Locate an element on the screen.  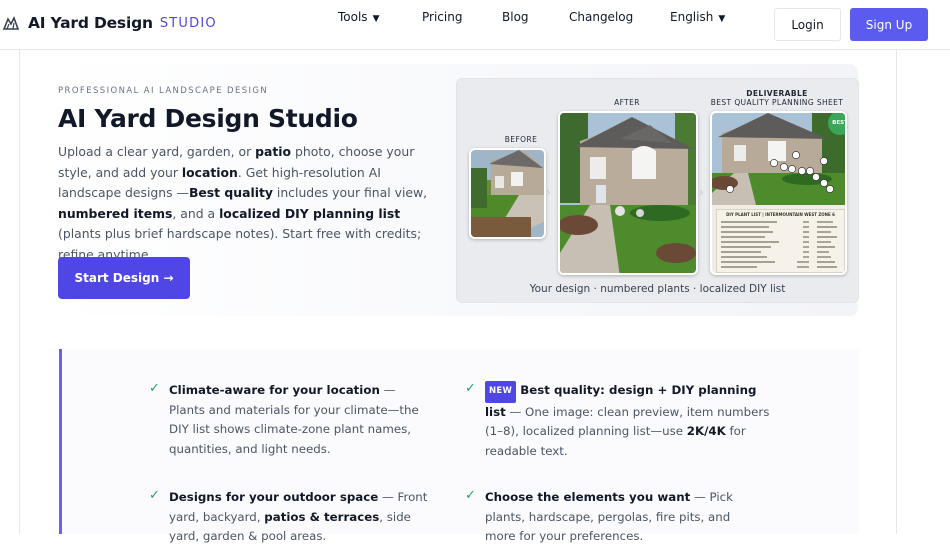
before-label: BEFORE is located at coordinates (521, 139).